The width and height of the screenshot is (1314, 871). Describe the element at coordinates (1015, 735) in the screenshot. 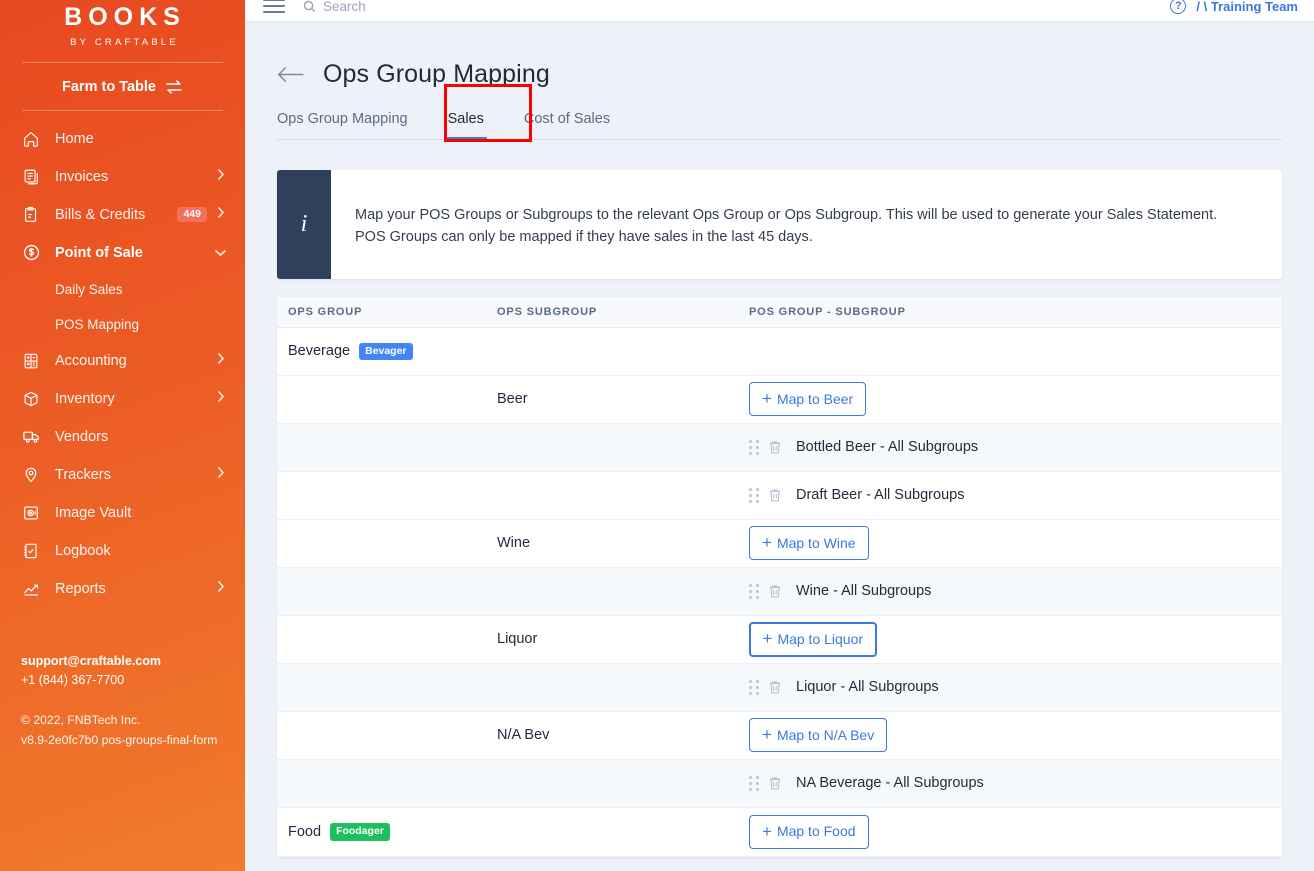

I see `cell-pos-group: + Map to N/A Bev` at that location.